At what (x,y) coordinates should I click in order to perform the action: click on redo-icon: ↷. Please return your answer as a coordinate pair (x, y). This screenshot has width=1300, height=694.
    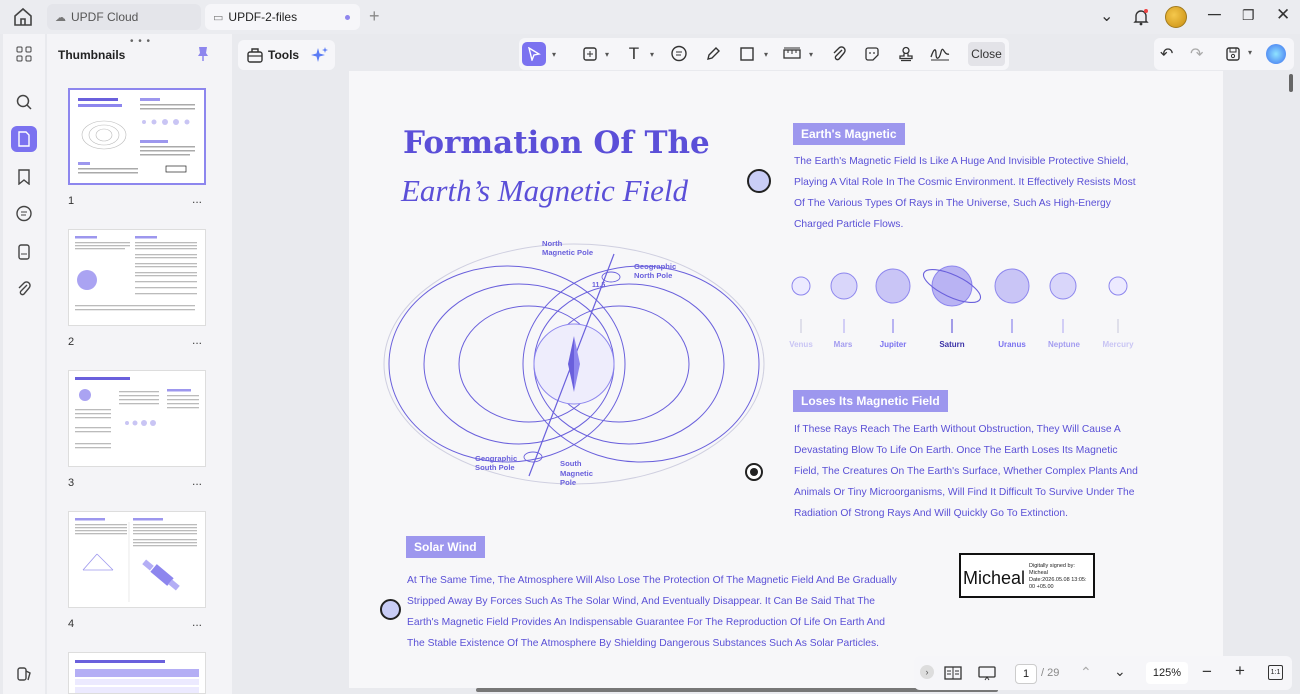
    Looking at the image, I should click on (1196, 54).